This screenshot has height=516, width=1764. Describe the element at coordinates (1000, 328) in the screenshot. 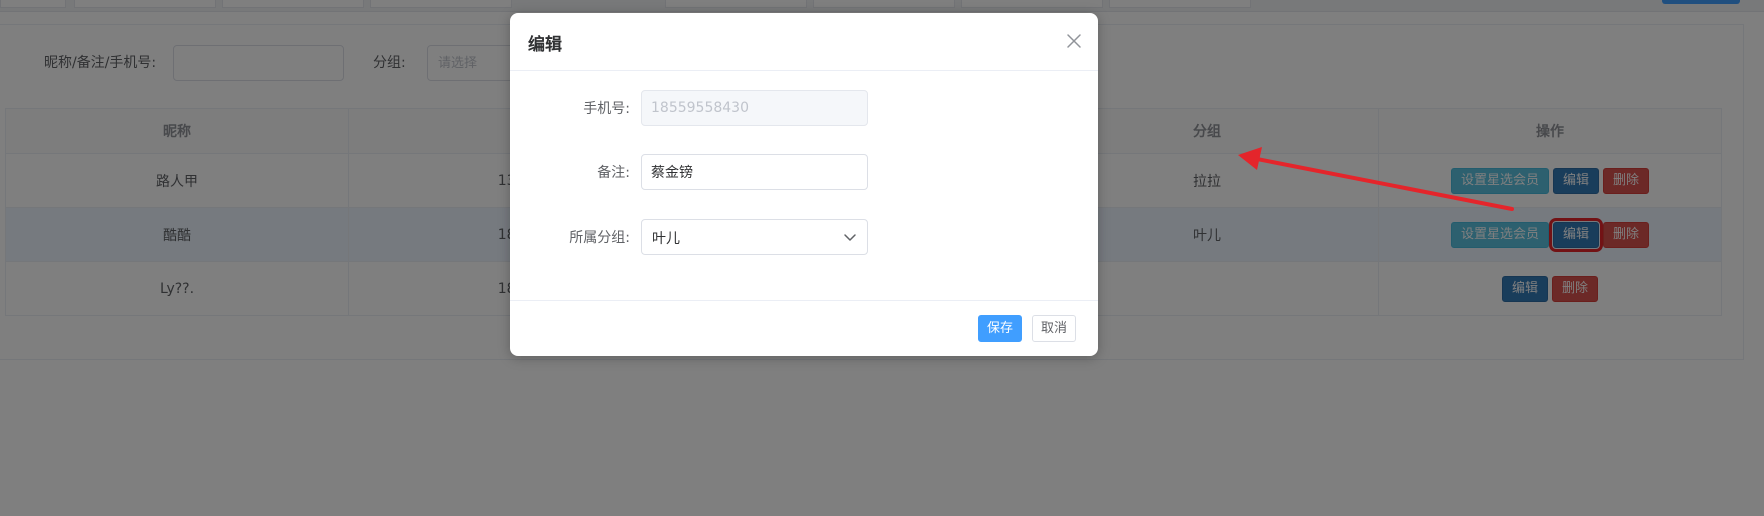

I see `save-button: 保存` at that location.